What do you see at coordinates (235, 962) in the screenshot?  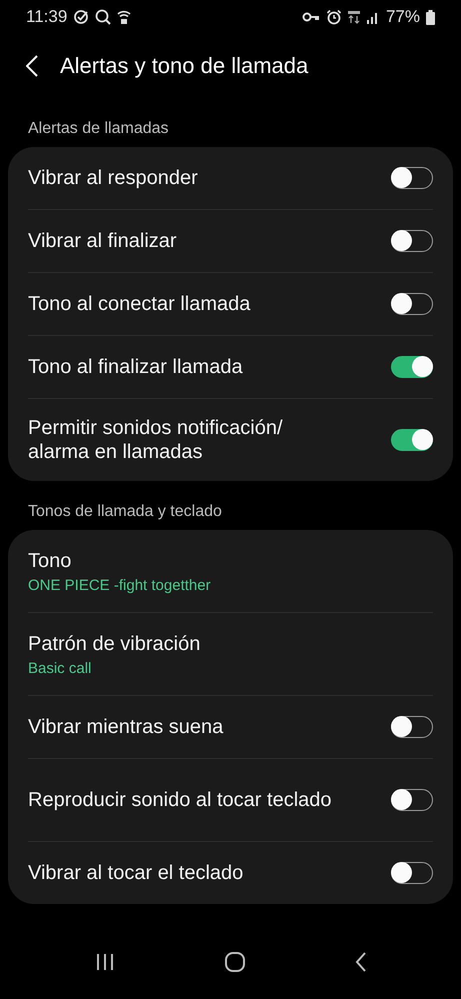 I see `home-icon` at bounding box center [235, 962].